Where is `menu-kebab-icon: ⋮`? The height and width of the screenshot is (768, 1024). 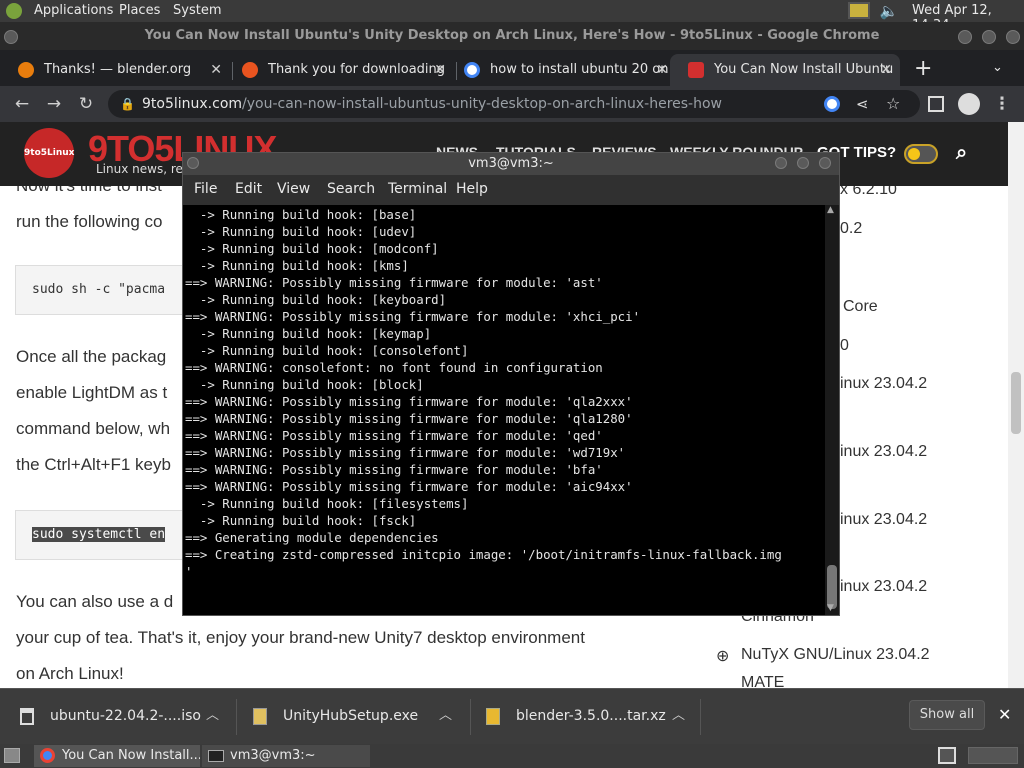
menu-kebab-icon: ⋮ is located at coordinates (1002, 104).